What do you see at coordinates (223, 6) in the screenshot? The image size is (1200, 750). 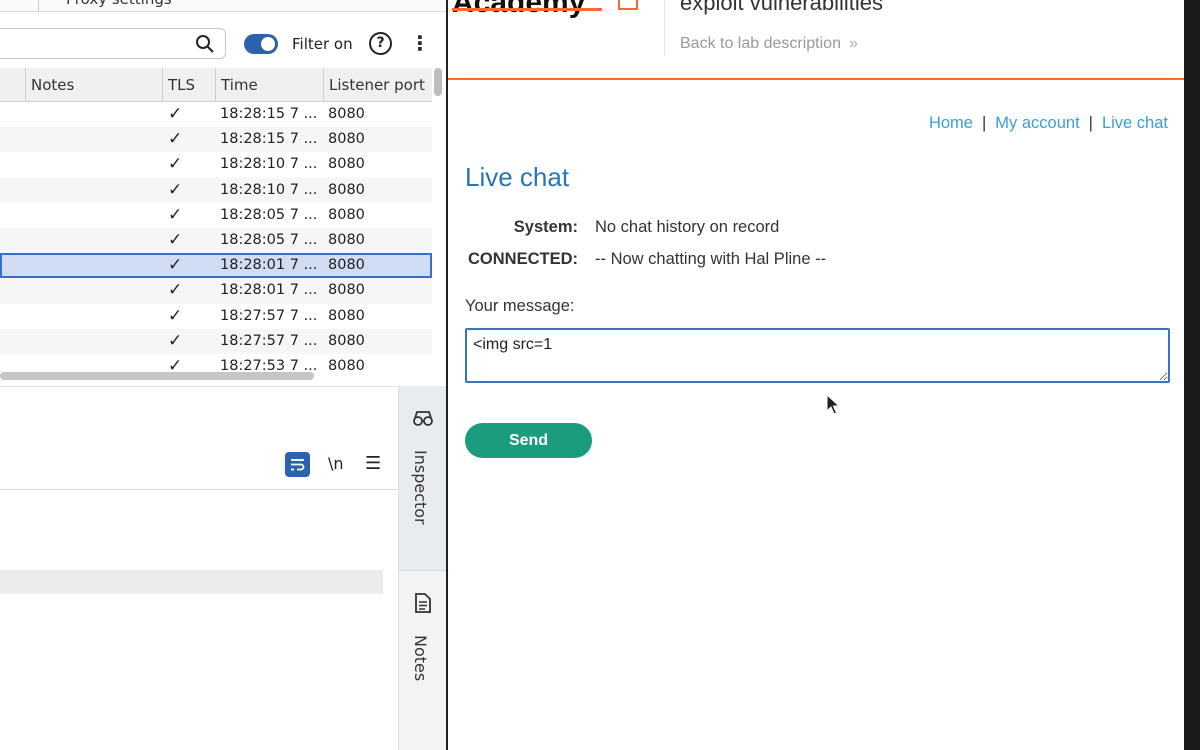 I see `proxy-toolbar-strip: Proxy settings` at bounding box center [223, 6].